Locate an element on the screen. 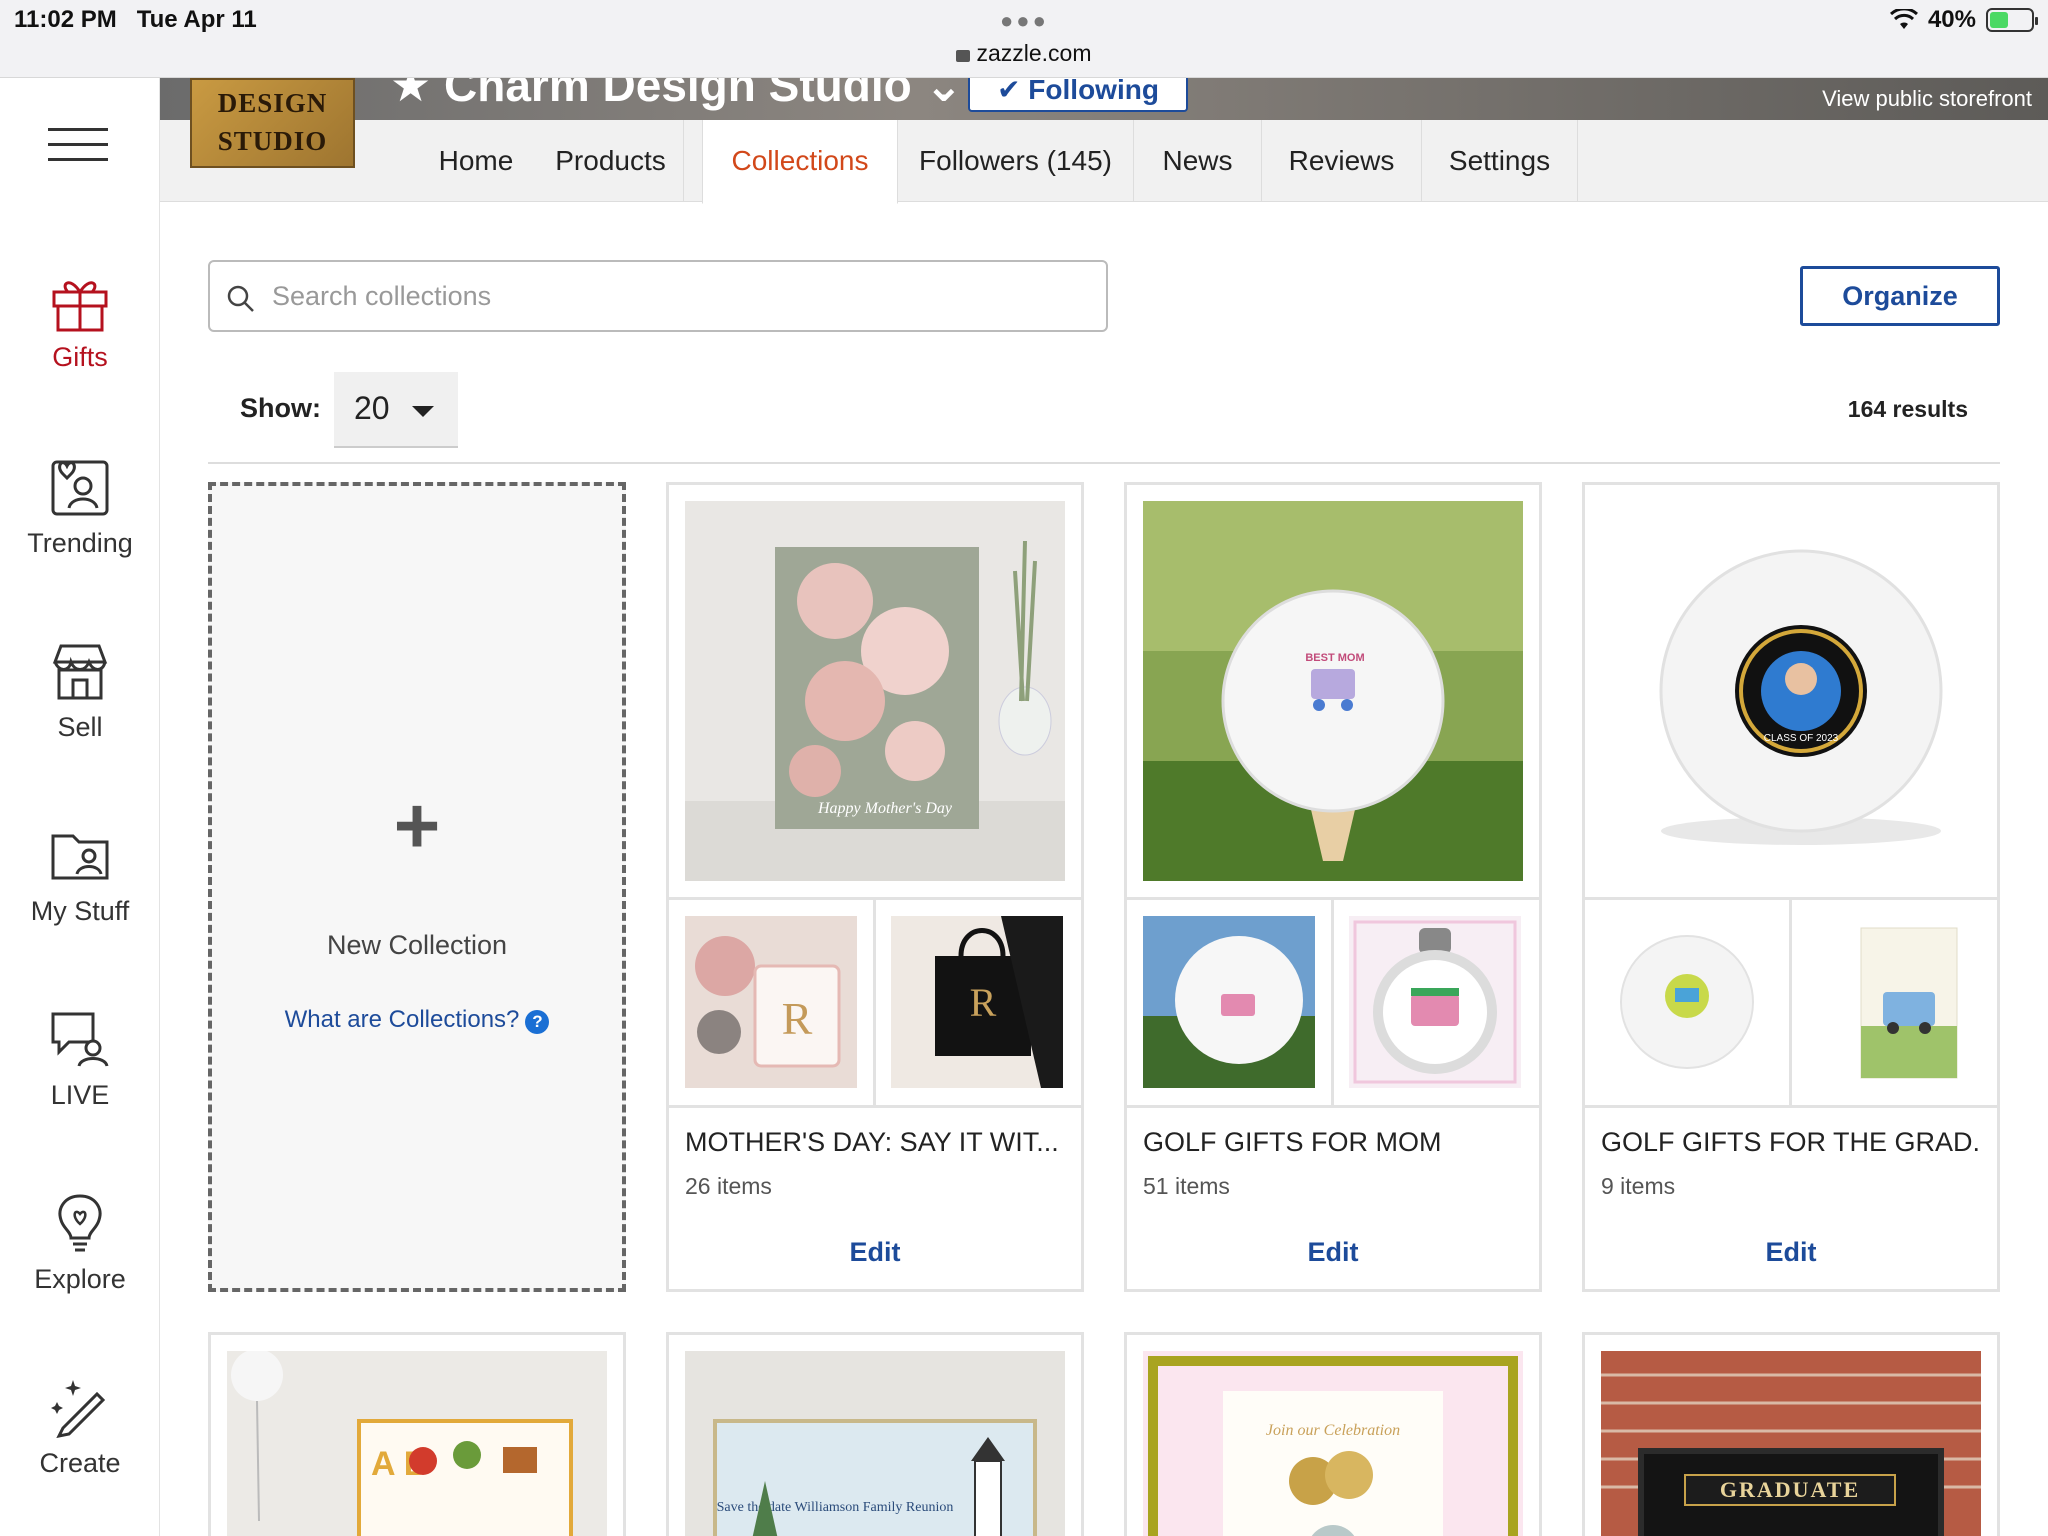  battery-percent: 40% is located at coordinates (1951, 19).